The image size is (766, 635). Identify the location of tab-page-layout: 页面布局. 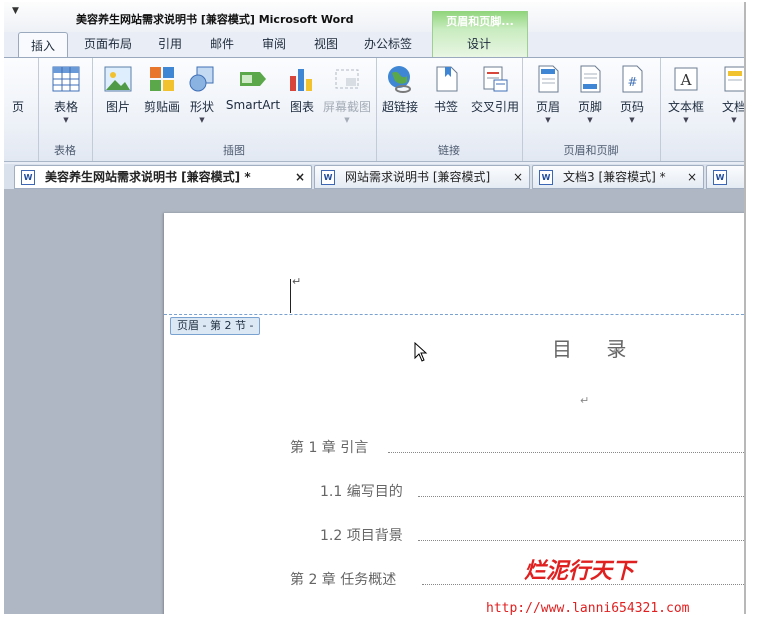
(108, 44).